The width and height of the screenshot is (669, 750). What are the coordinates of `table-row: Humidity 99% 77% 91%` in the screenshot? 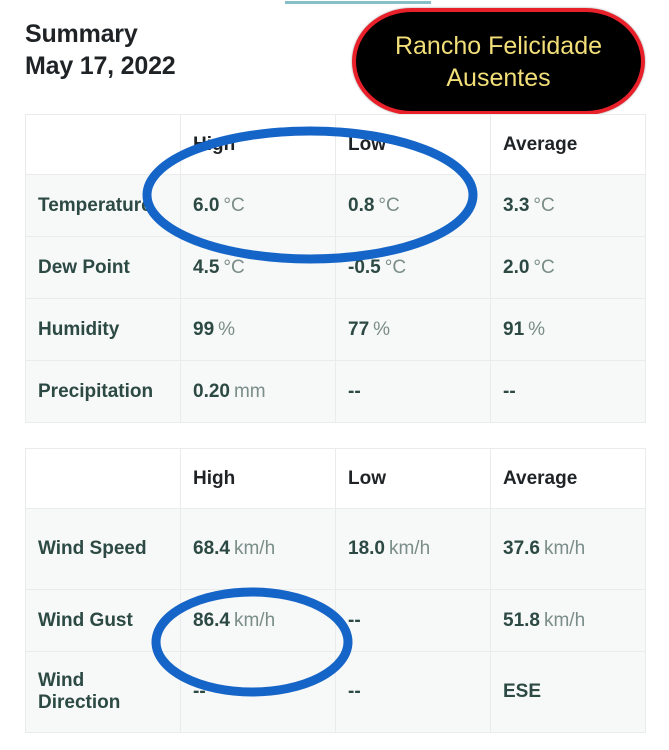 It's located at (335, 329).